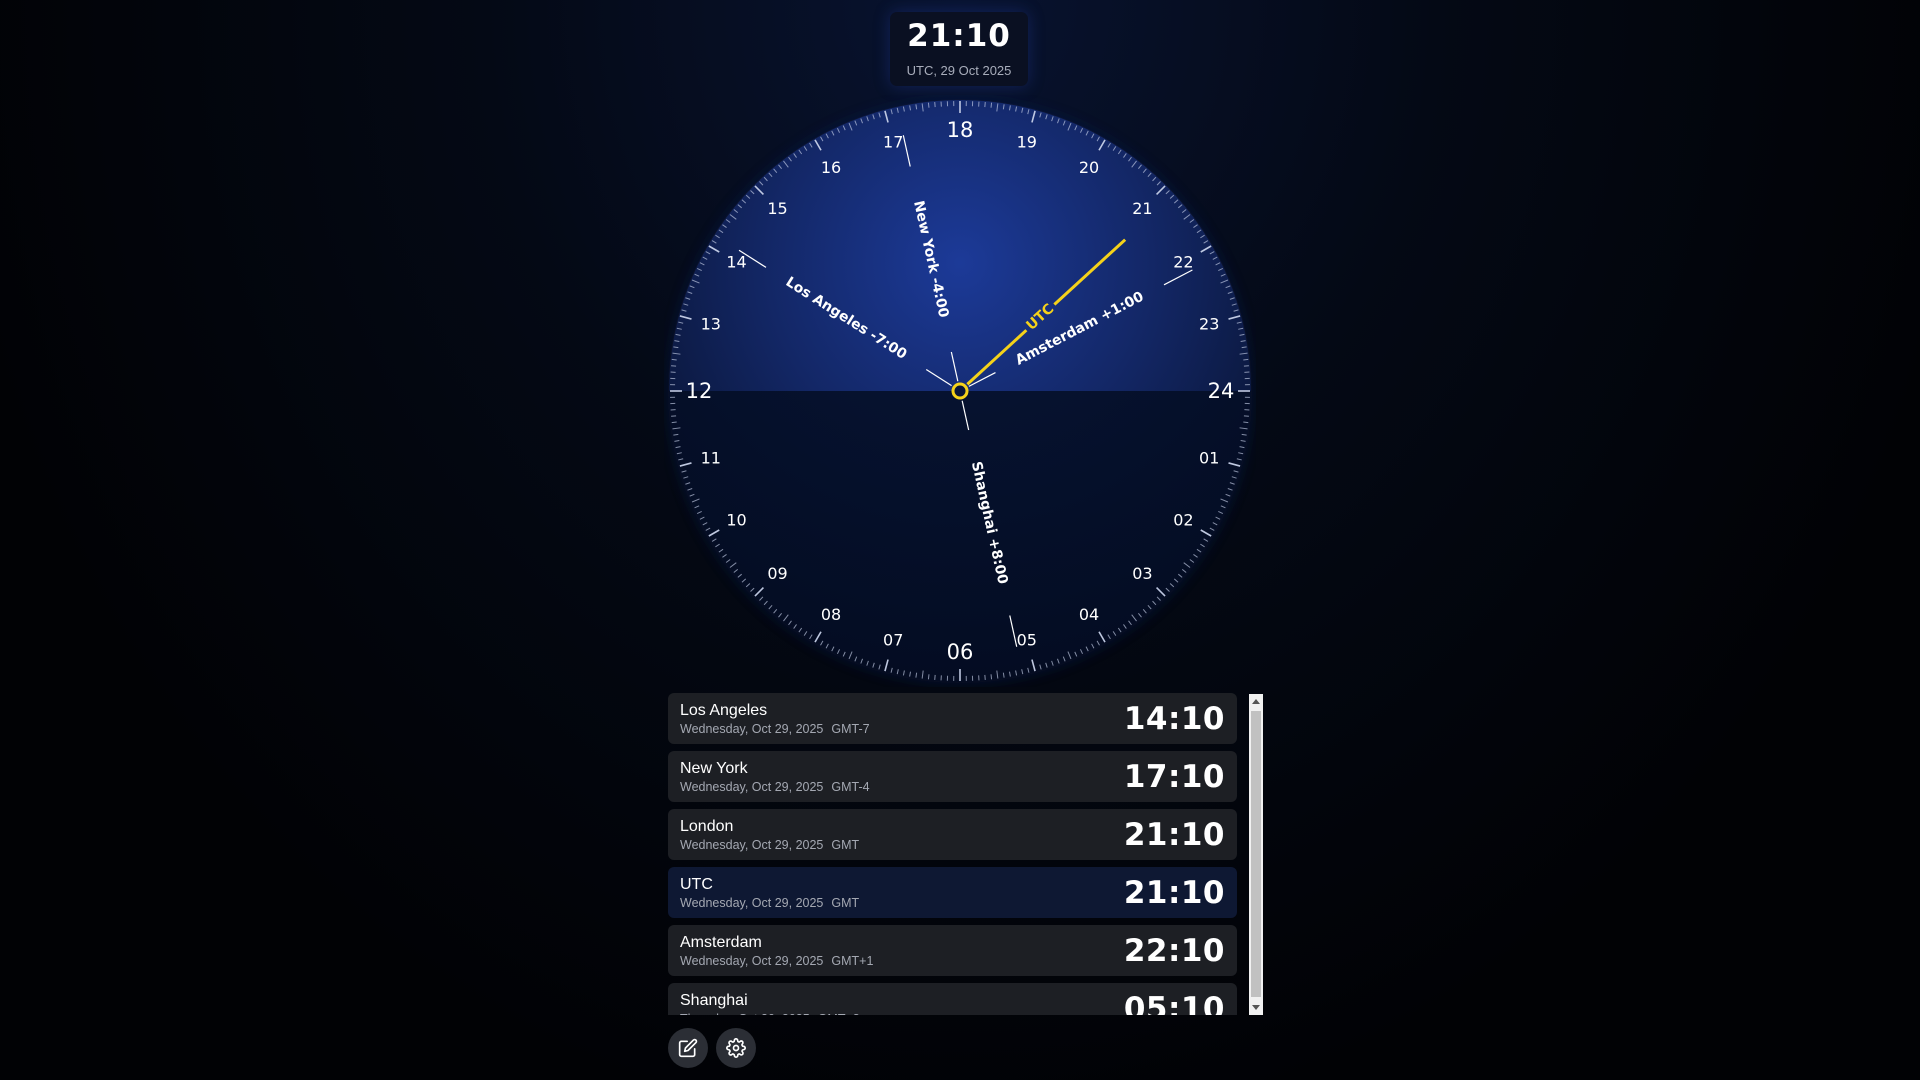 The height and width of the screenshot is (1080, 1920). I want to click on clock-city: New York, so click(714, 768).